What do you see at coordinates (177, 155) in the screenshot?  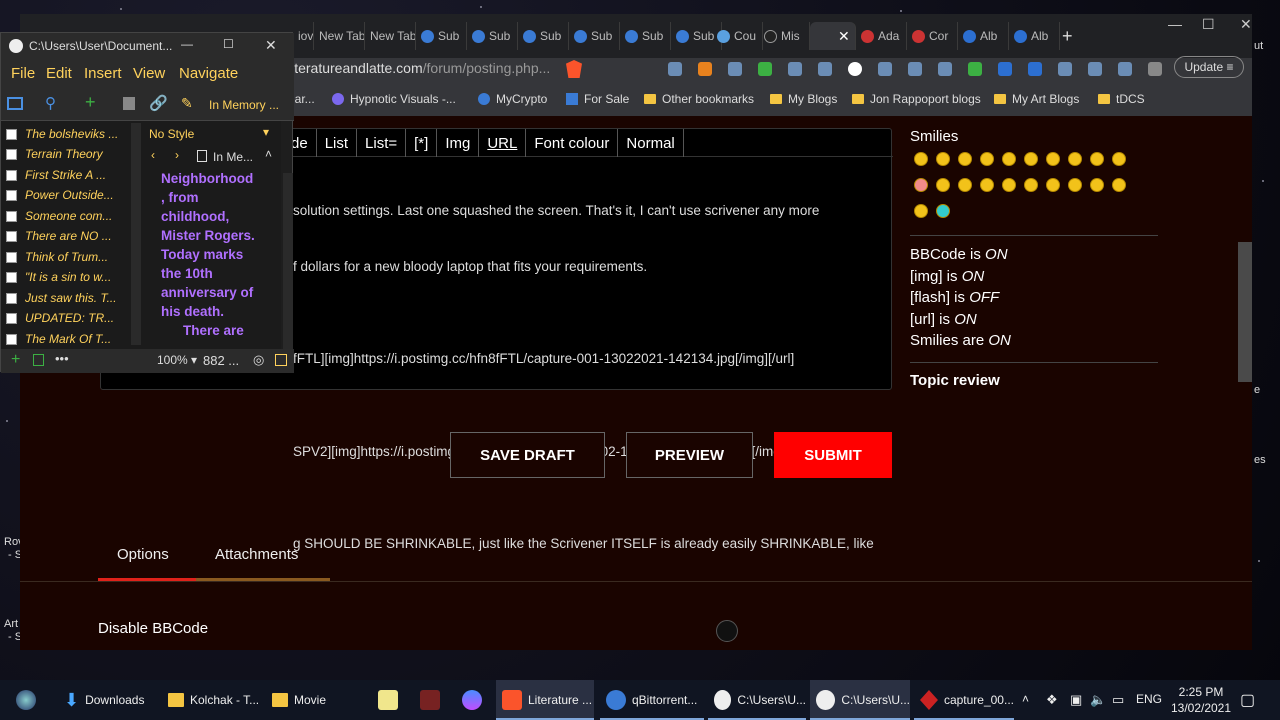 I see `forward-icon: ›` at bounding box center [177, 155].